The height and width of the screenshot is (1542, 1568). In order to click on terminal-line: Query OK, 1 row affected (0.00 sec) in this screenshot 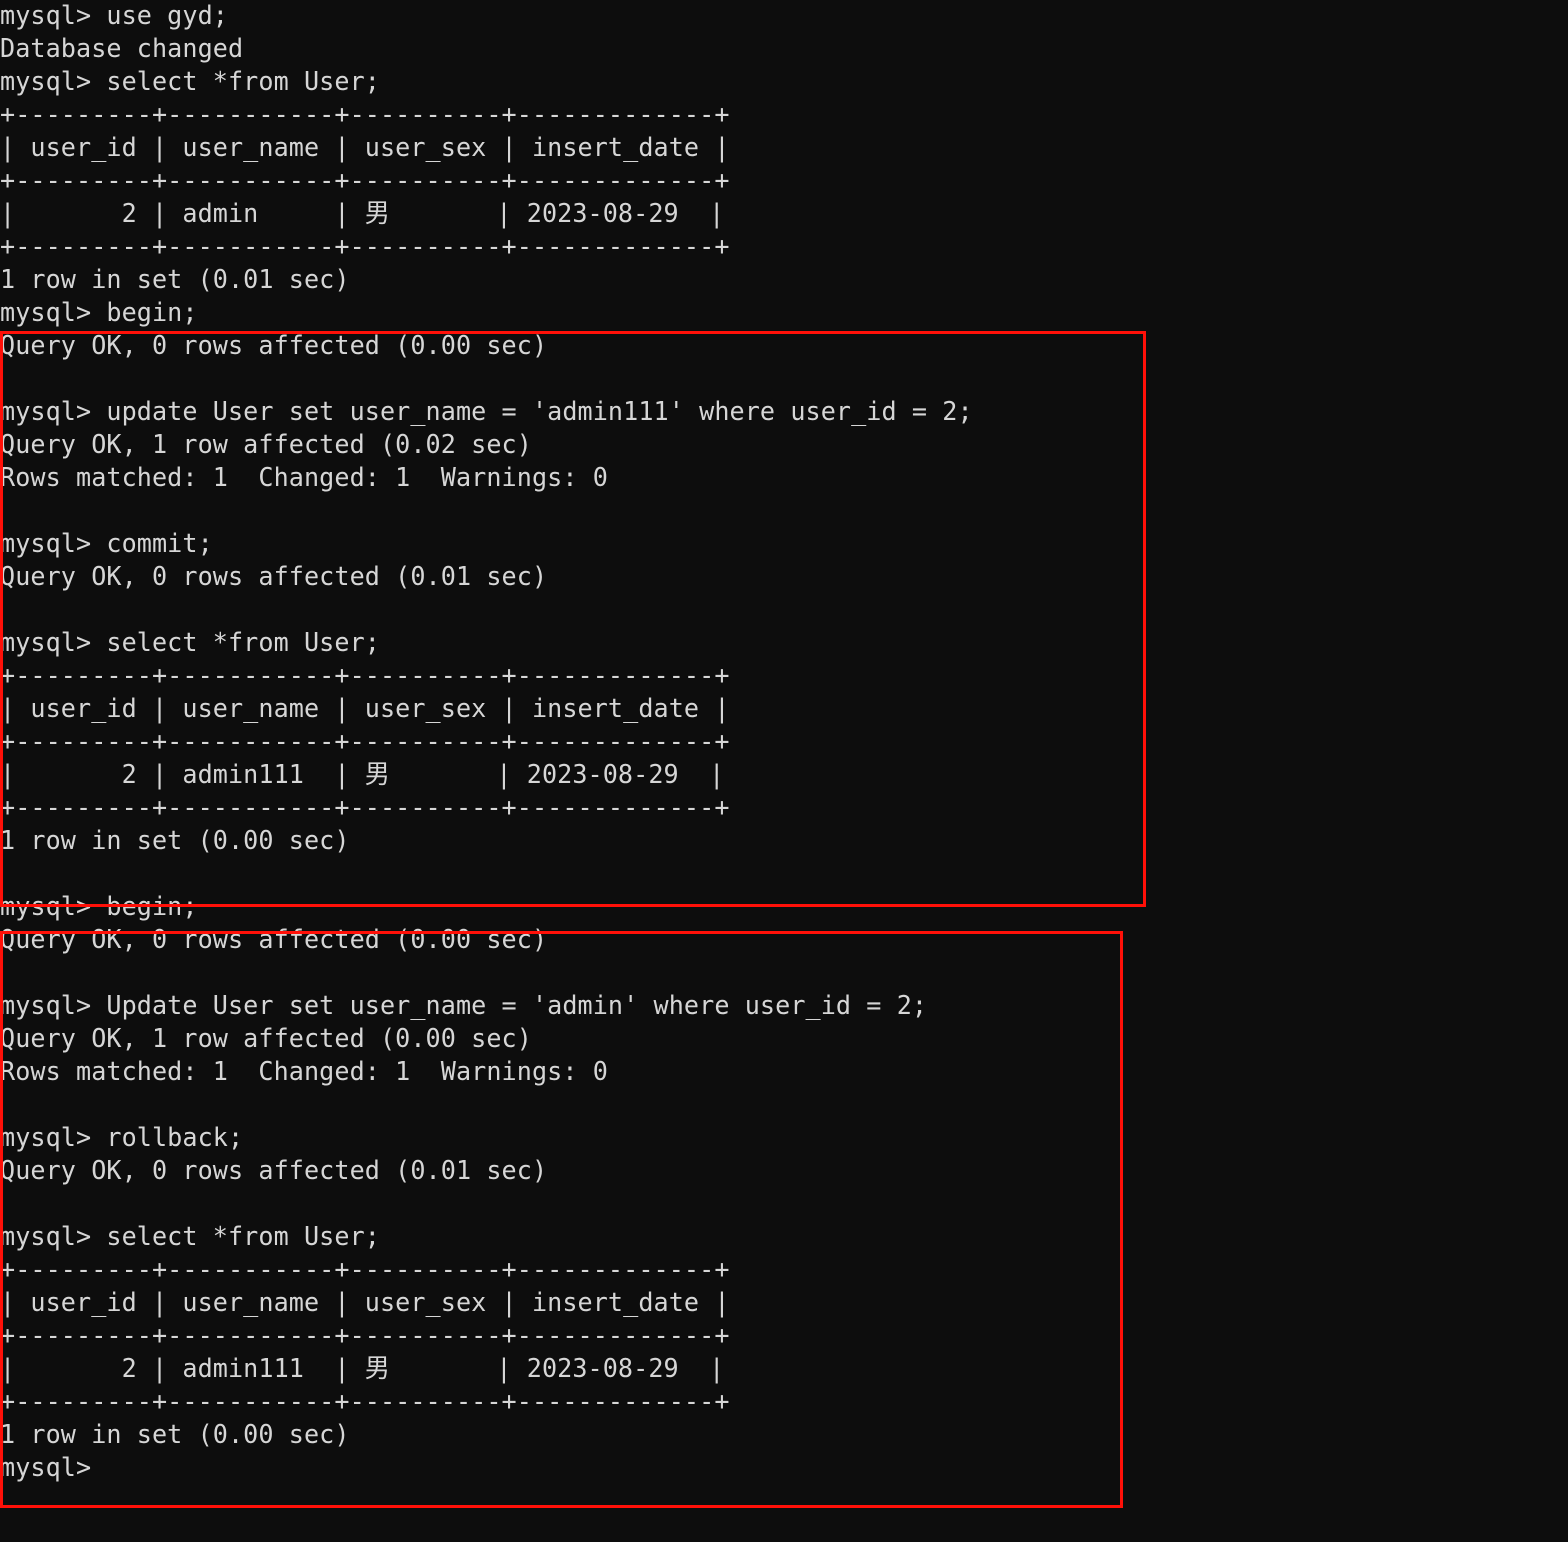, I will do `click(266, 1039)`.